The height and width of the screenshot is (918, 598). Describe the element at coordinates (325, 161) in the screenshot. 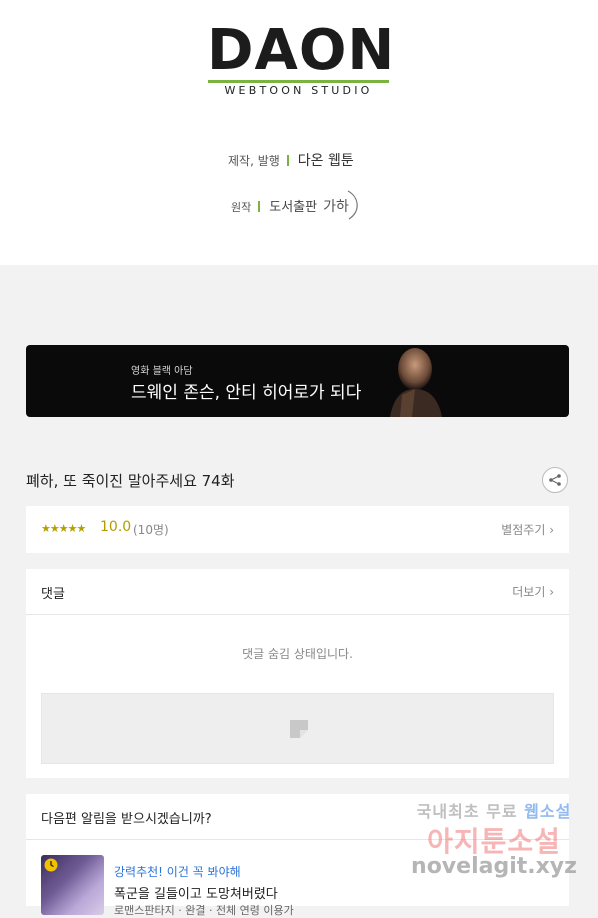

I see `production-value: 다온 웹툰` at that location.